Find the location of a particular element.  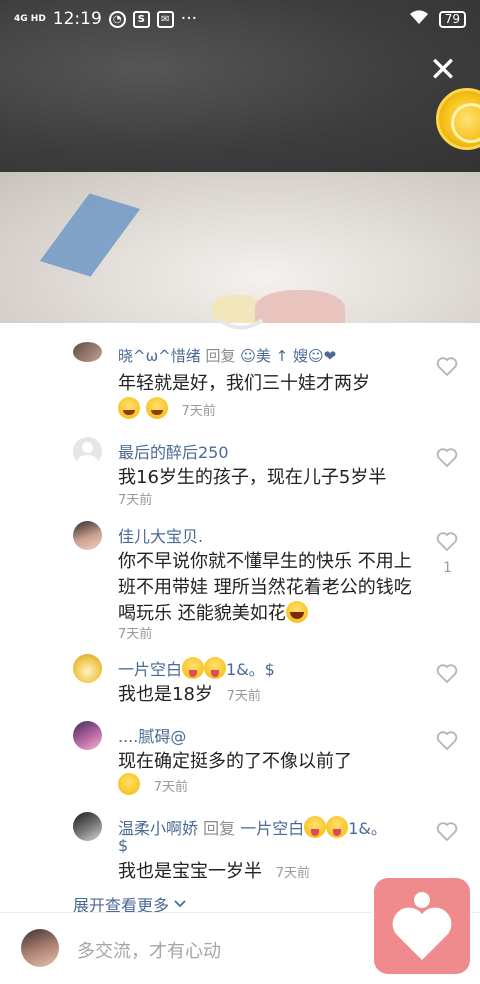

heart-like-button is located at coordinates (422, 926).